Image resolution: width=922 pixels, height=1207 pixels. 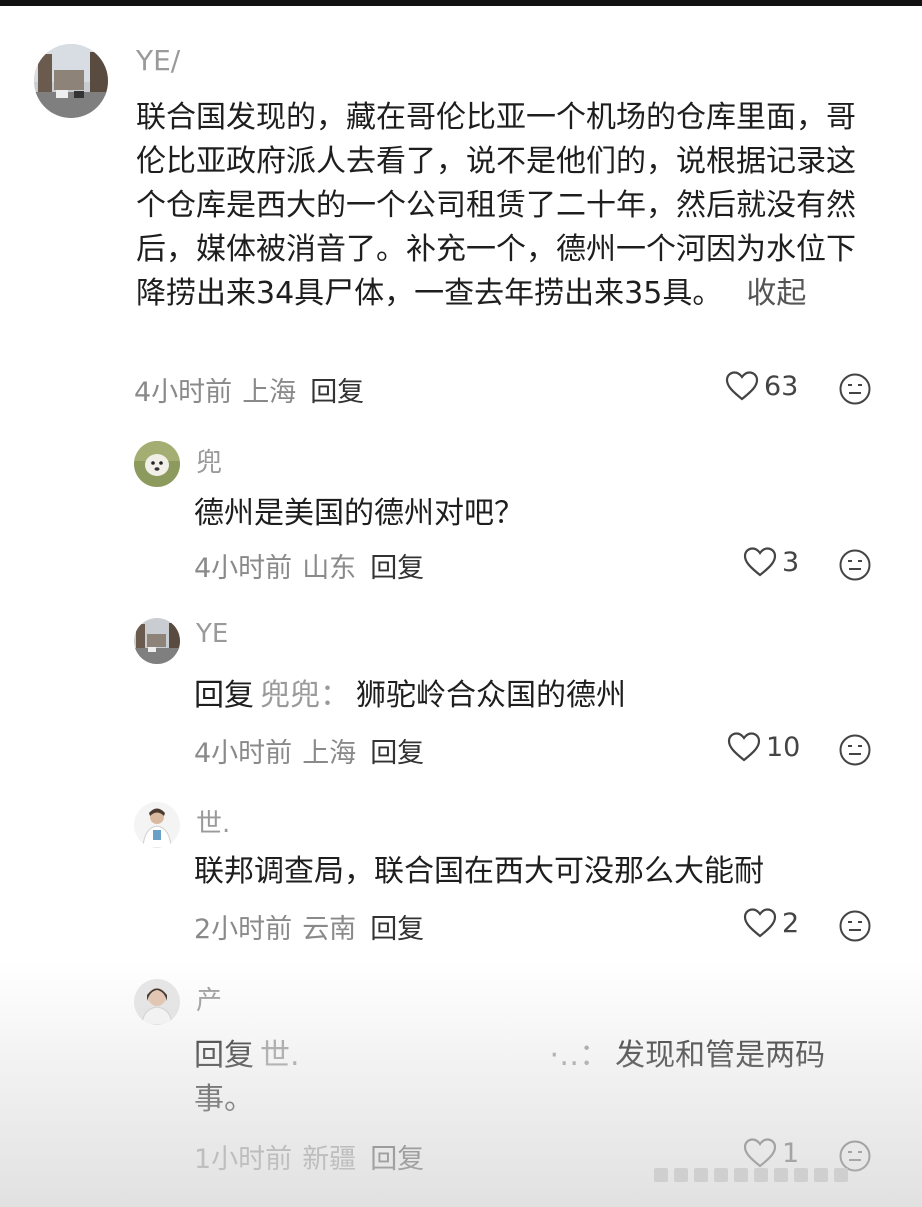 I want to click on location: 山东, so click(x=329, y=568).